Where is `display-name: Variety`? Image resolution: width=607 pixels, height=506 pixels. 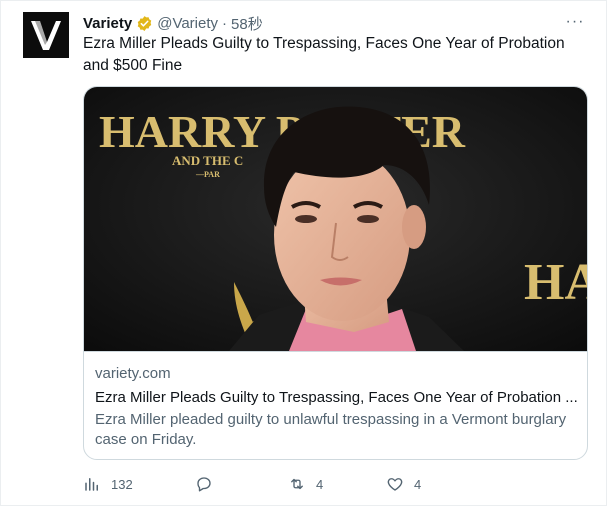
display-name: Variety is located at coordinates (107, 23).